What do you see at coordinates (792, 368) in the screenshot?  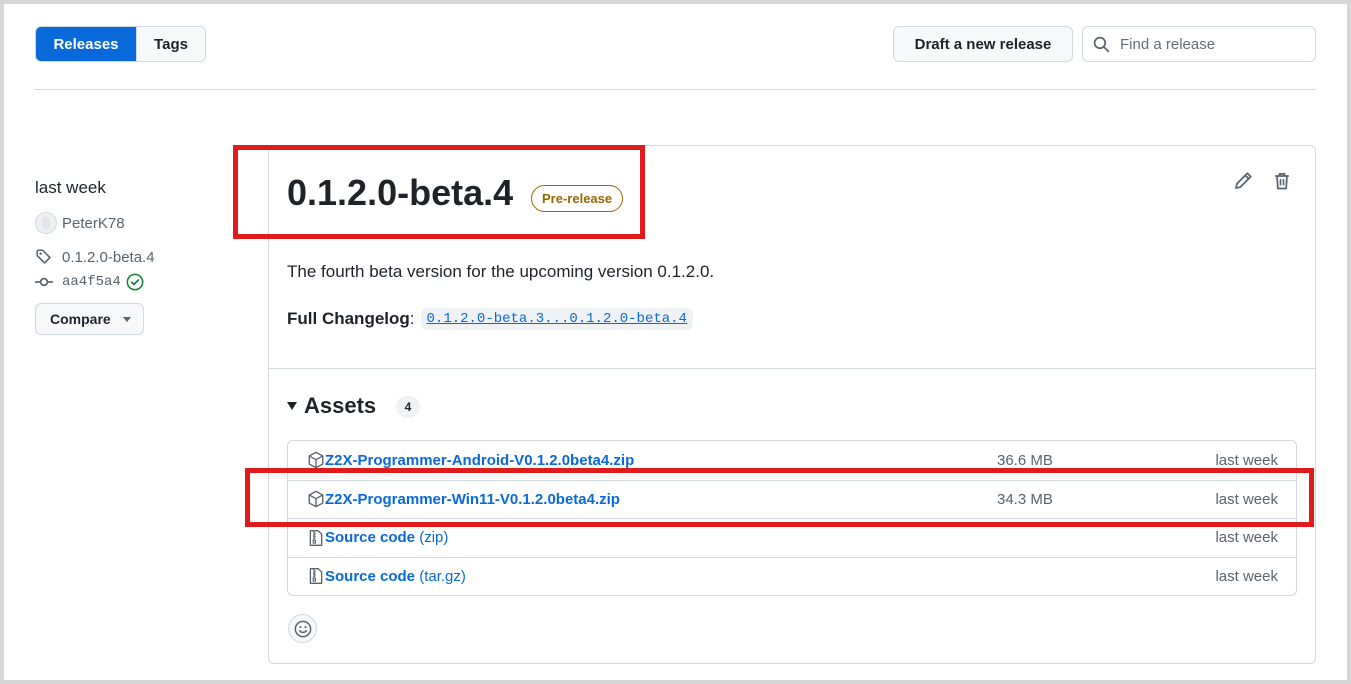 I see `card-divider` at bounding box center [792, 368].